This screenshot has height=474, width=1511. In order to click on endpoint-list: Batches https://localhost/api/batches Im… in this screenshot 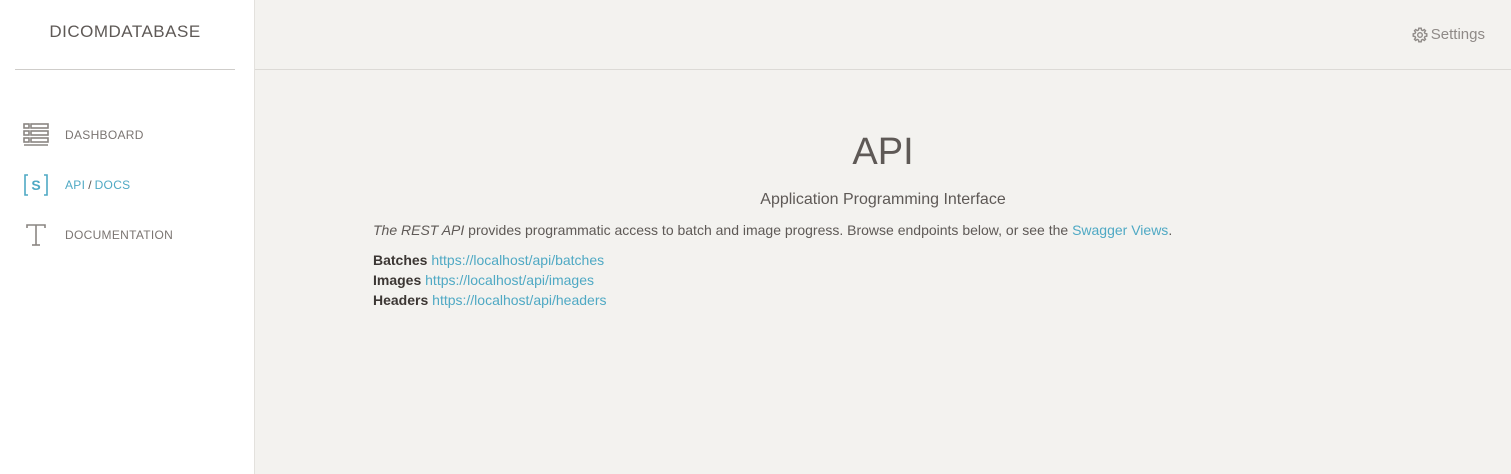, I will do `click(942, 280)`.